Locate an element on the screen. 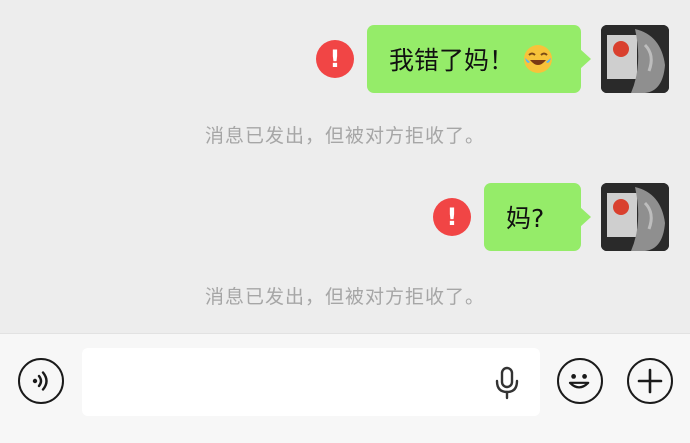 This screenshot has width=690, height=443. message-bubble: 妈? is located at coordinates (537, 217).